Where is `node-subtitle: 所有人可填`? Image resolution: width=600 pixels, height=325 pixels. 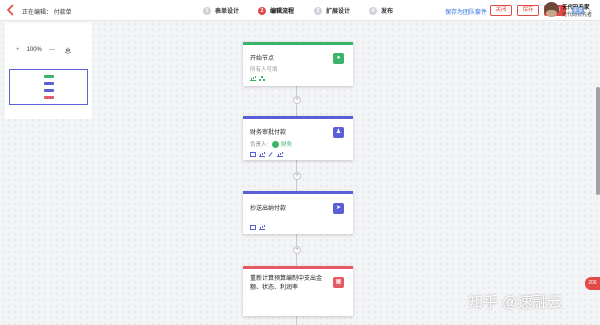 node-subtitle: 所有人可填 is located at coordinates (264, 70).